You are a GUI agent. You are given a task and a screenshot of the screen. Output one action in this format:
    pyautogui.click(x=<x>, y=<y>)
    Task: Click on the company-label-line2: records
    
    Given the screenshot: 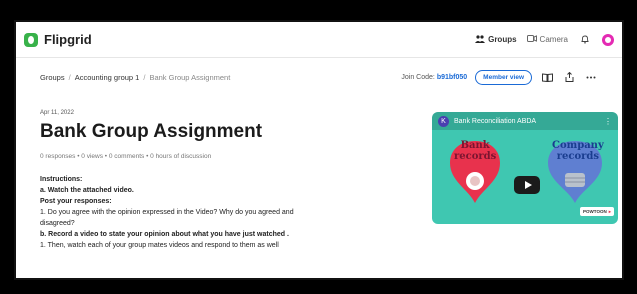 What is the action you would take?
    pyautogui.click(x=578, y=156)
    